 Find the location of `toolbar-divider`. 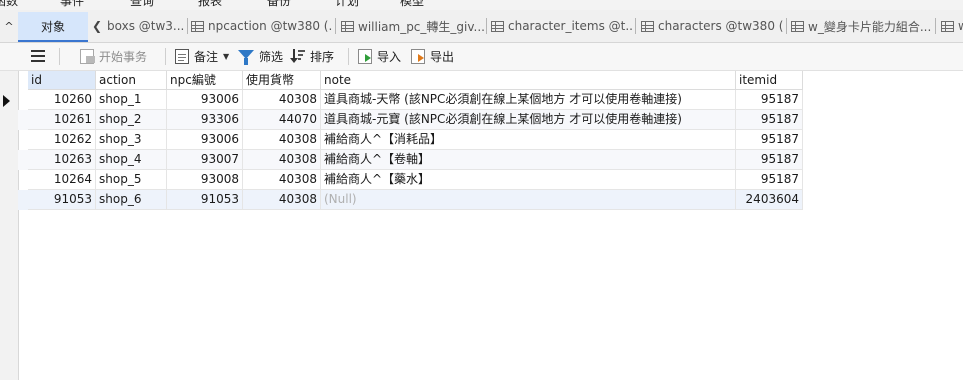

toolbar-divider is located at coordinates (165, 56).